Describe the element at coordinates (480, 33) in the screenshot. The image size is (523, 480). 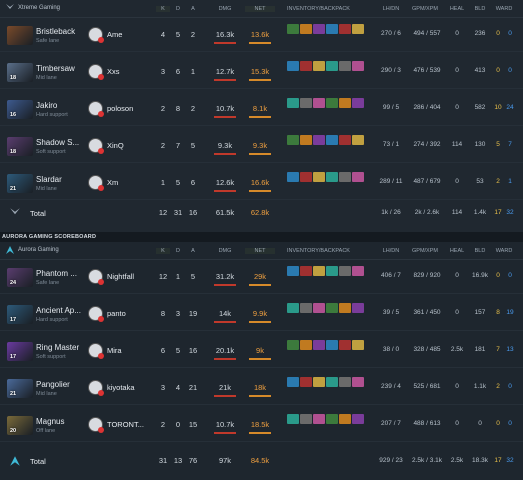
I see `bld: 236` at that location.